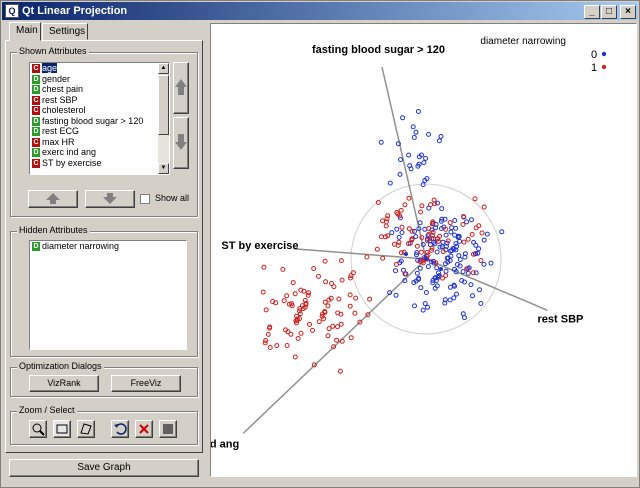  What do you see at coordinates (53, 51) in the screenshot?
I see `shown-attributes-title: Shown Attributes` at bounding box center [53, 51].